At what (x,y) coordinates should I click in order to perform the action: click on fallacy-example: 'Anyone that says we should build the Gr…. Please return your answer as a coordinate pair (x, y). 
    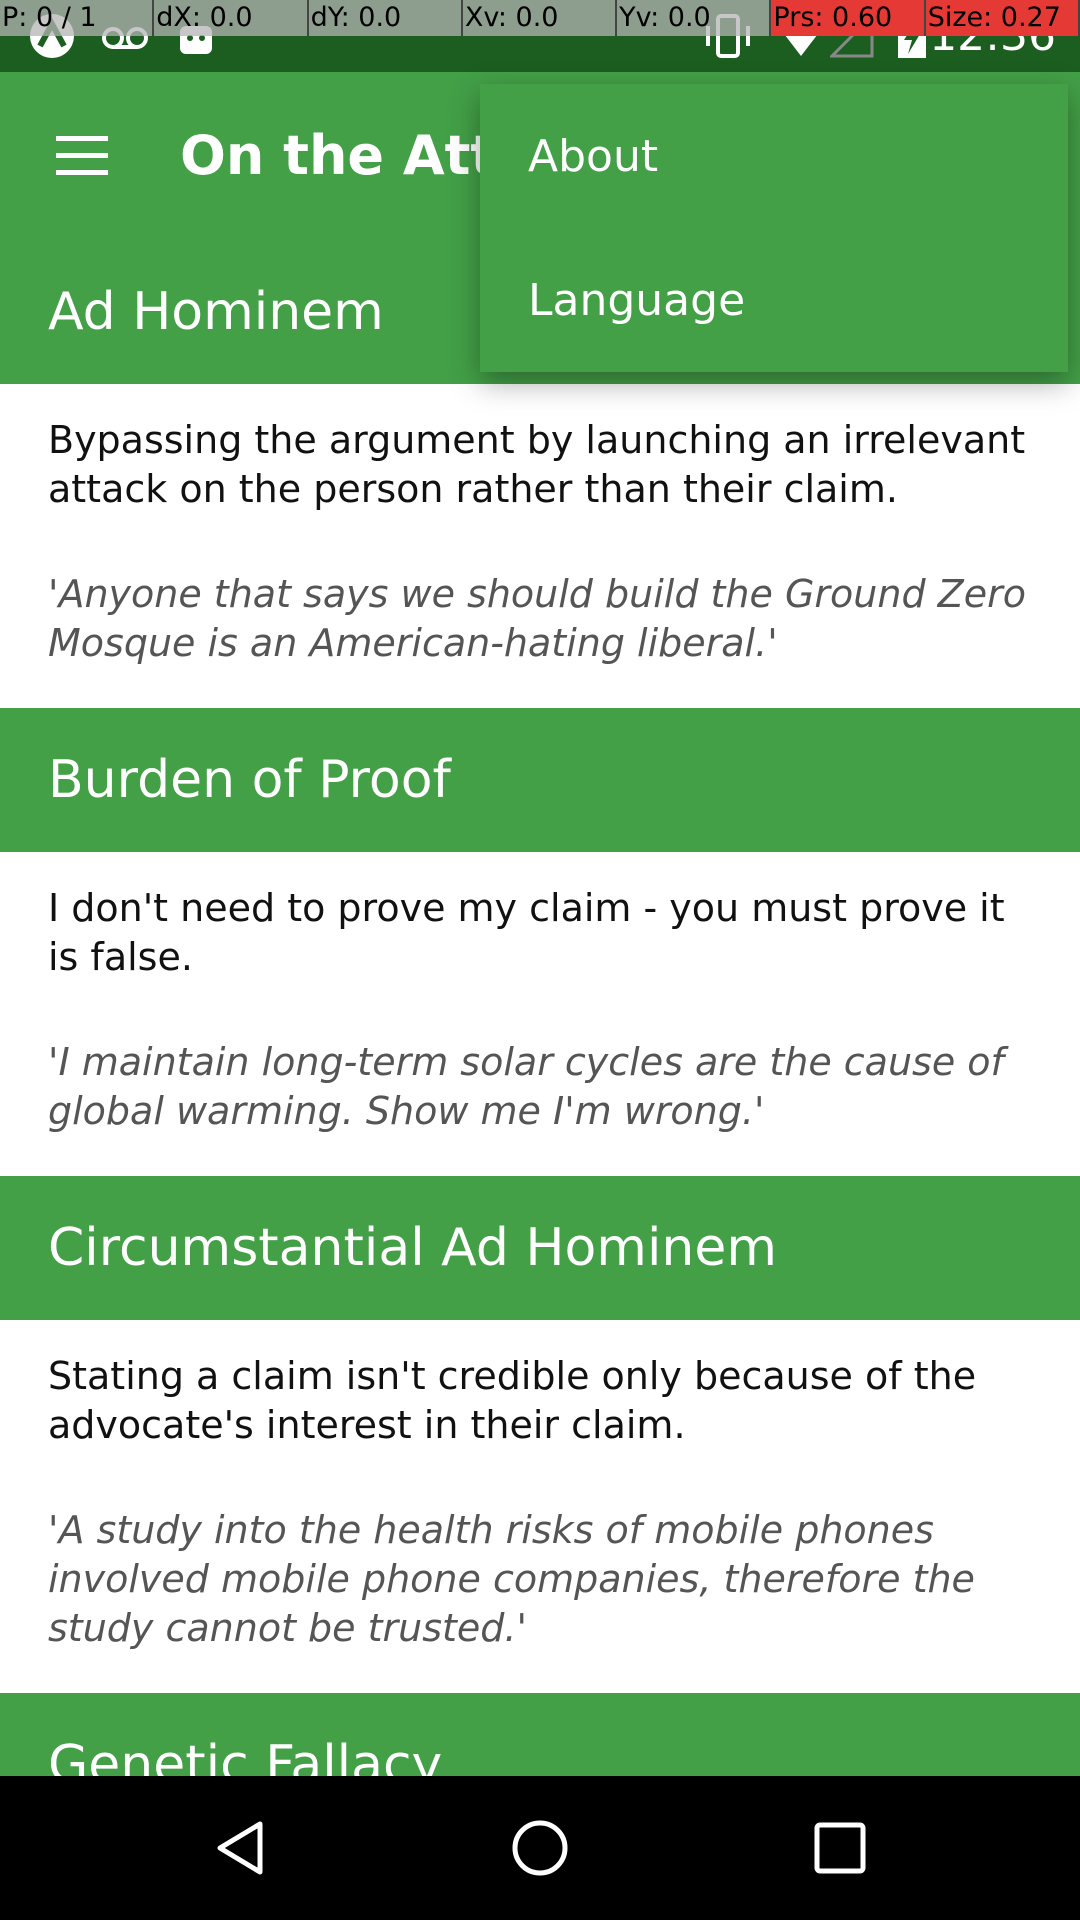
    Looking at the image, I should click on (537, 618).